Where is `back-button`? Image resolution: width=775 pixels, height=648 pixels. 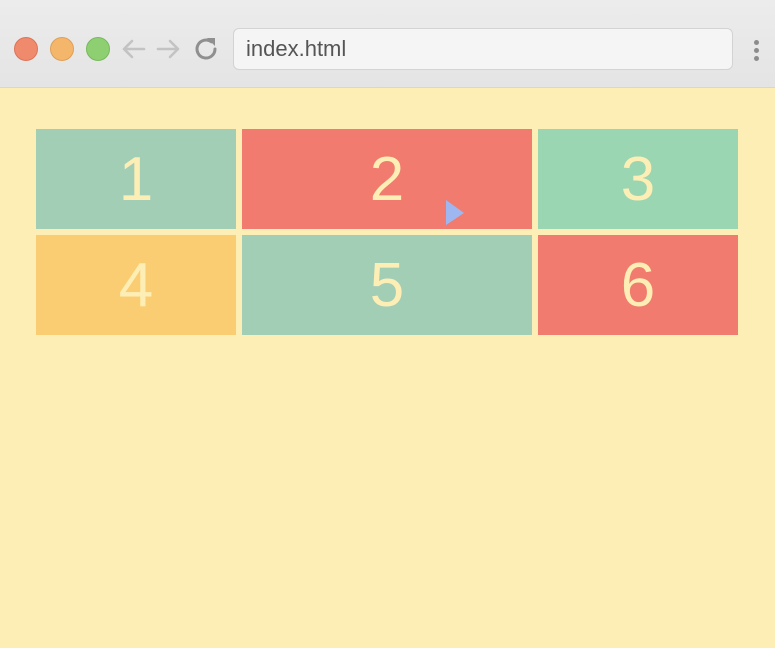 back-button is located at coordinates (133, 49).